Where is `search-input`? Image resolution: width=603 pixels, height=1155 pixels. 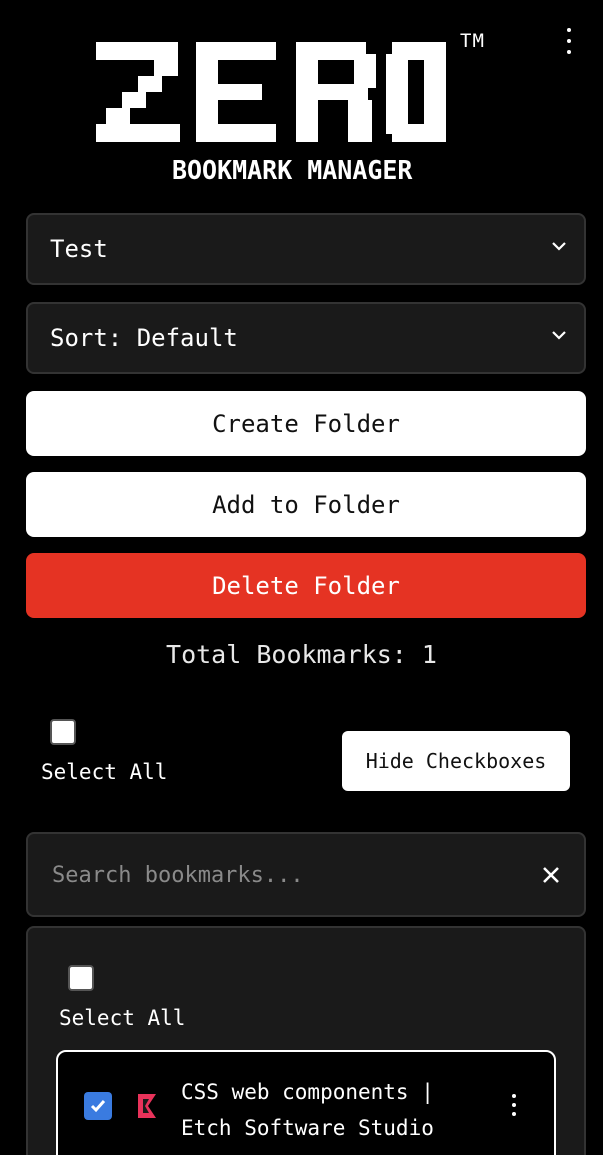 search-input is located at coordinates (287, 875).